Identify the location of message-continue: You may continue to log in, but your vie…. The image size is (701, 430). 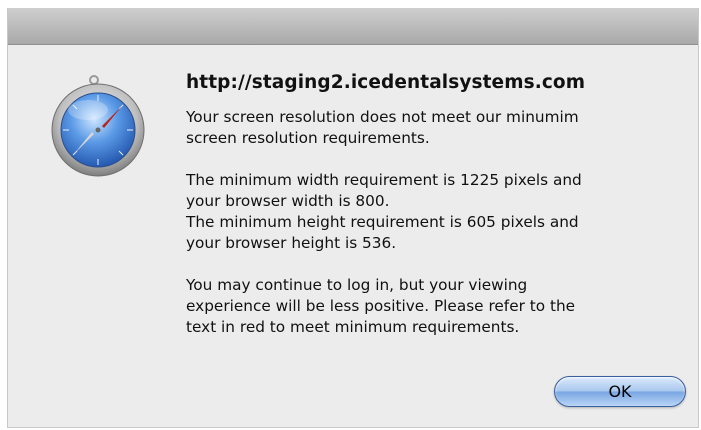
(381, 306).